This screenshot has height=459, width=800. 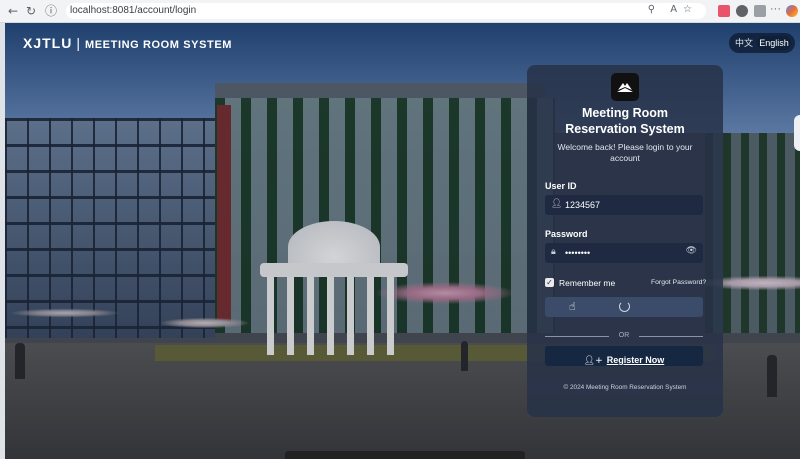 What do you see at coordinates (577, 336) in the screenshot?
I see `divider-line-left` at bounding box center [577, 336].